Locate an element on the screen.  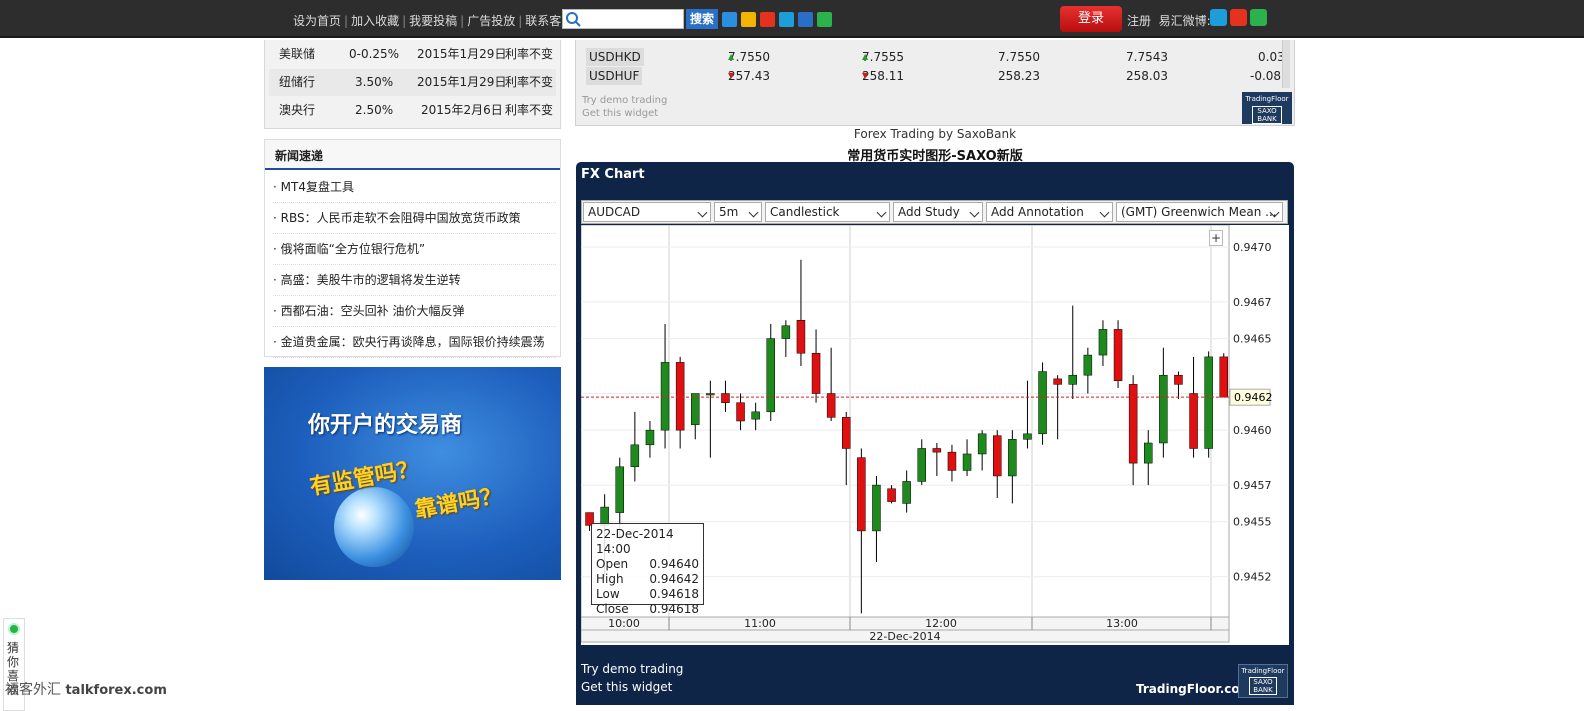
rate-date: 2015年1月29日 is located at coordinates (462, 54).